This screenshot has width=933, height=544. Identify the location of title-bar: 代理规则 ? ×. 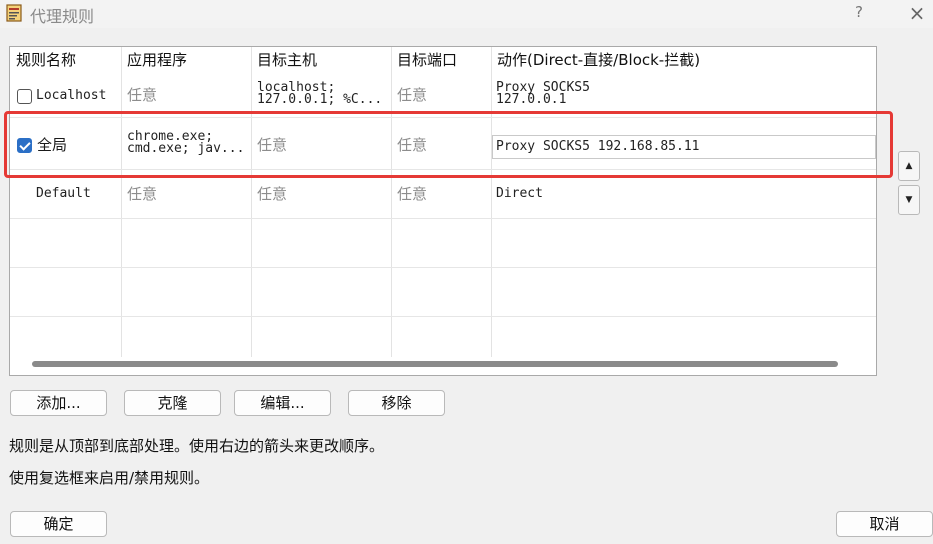
(466, 14).